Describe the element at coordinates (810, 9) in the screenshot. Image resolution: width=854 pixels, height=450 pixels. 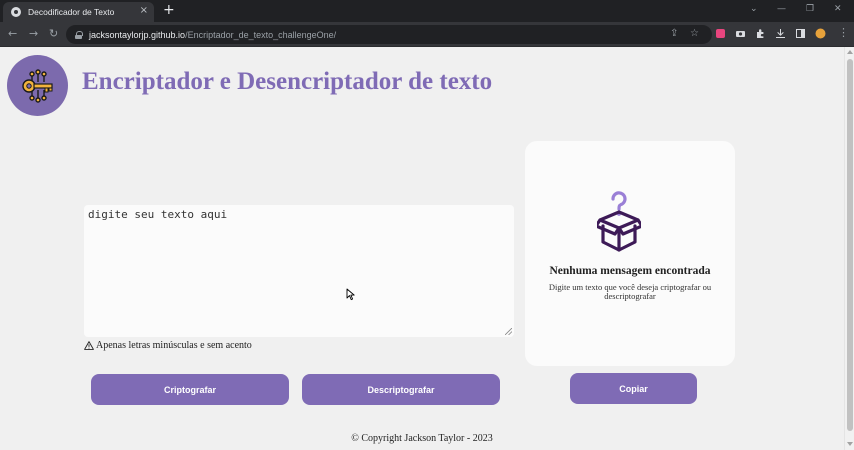
I see `maximize-icon: ❐` at that location.